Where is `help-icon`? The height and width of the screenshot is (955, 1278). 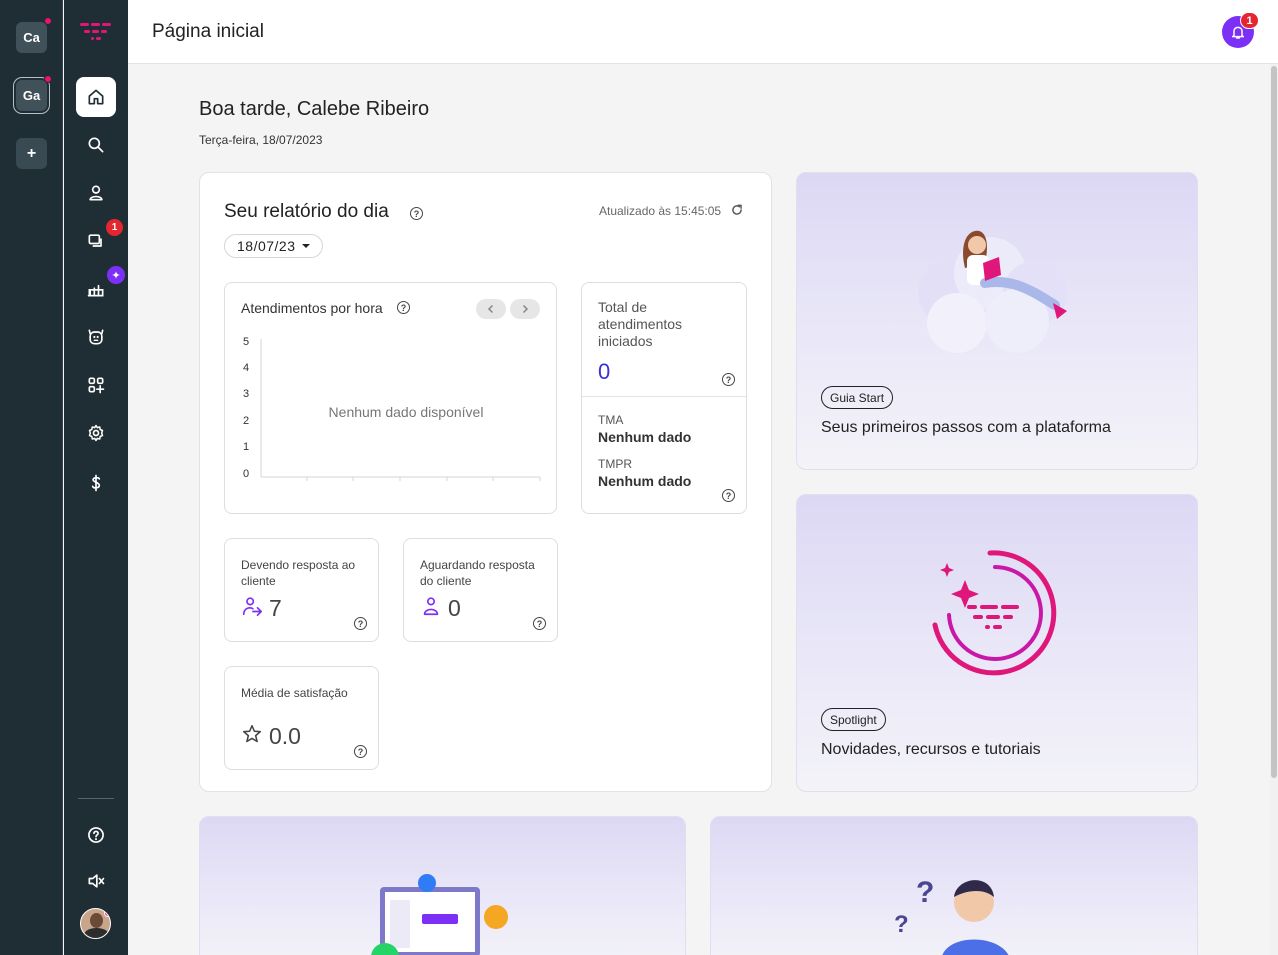 help-icon is located at coordinates (96, 835).